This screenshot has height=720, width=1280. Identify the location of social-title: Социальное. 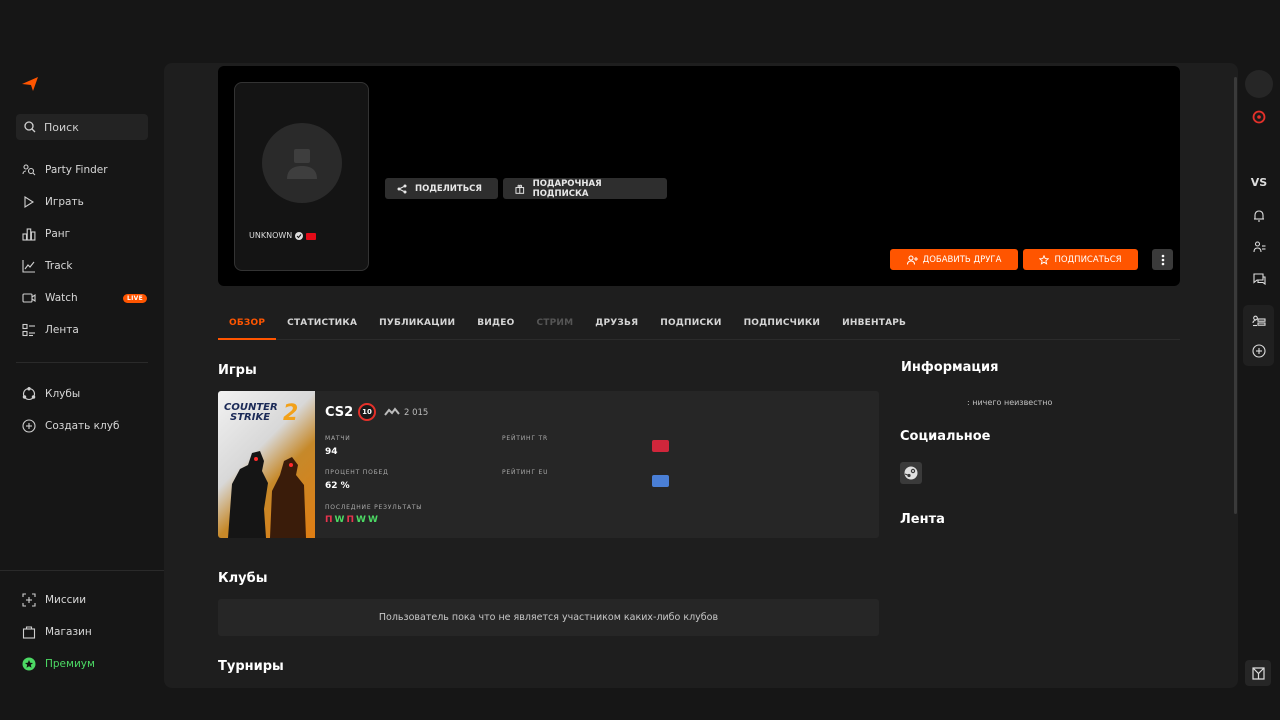
(945, 436).